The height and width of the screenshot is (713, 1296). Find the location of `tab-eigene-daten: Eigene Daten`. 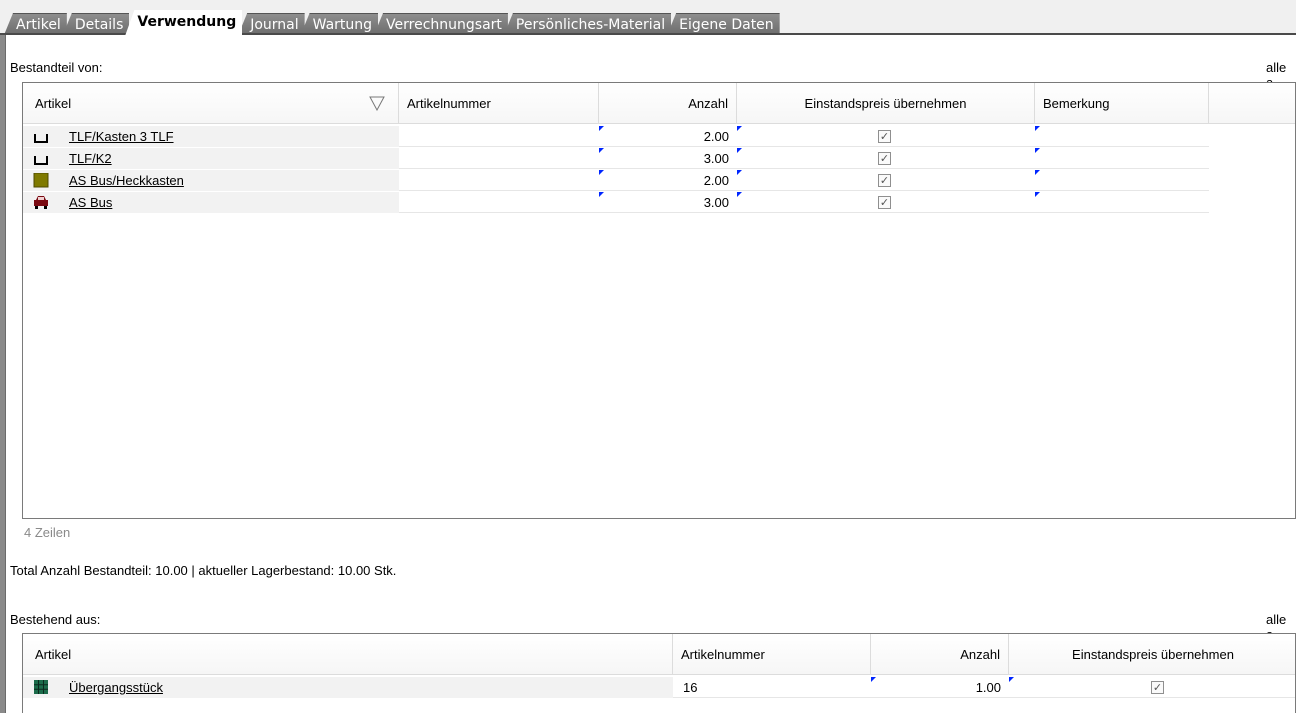

tab-eigene-daten: Eigene Daten is located at coordinates (723, 24).